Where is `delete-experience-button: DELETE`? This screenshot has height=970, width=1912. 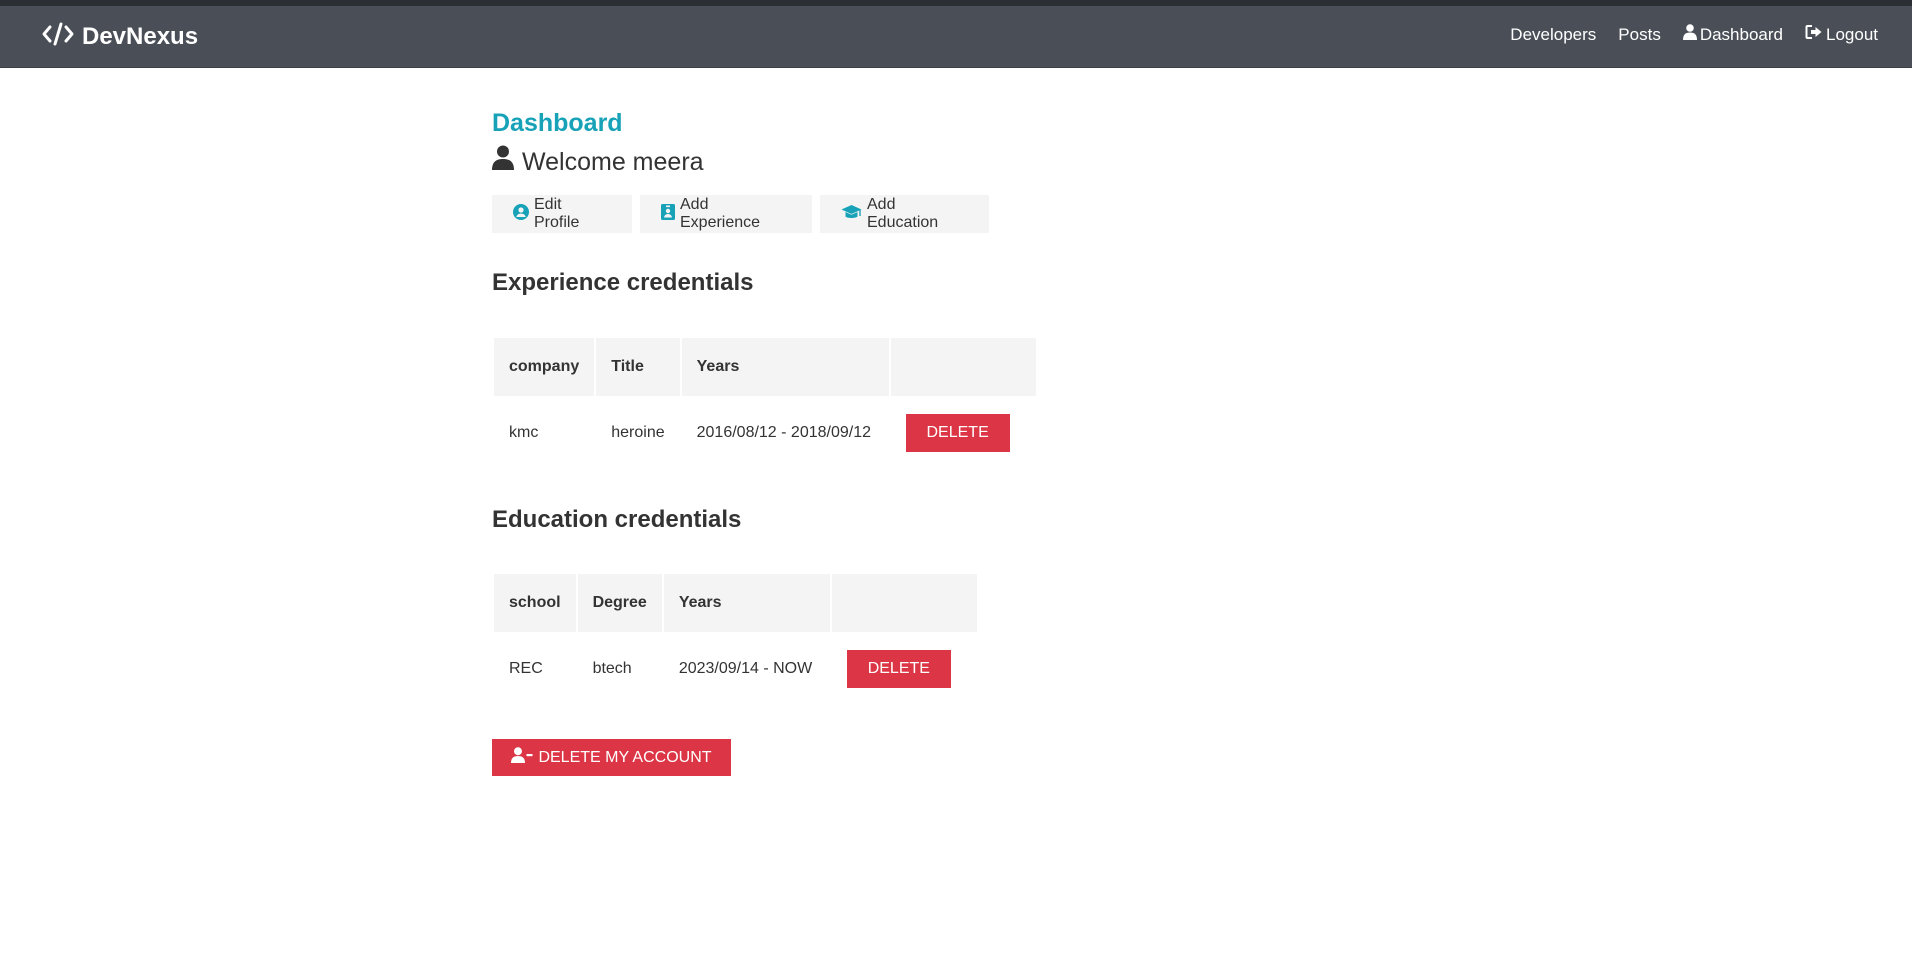
delete-experience-button: DELETE is located at coordinates (957, 433).